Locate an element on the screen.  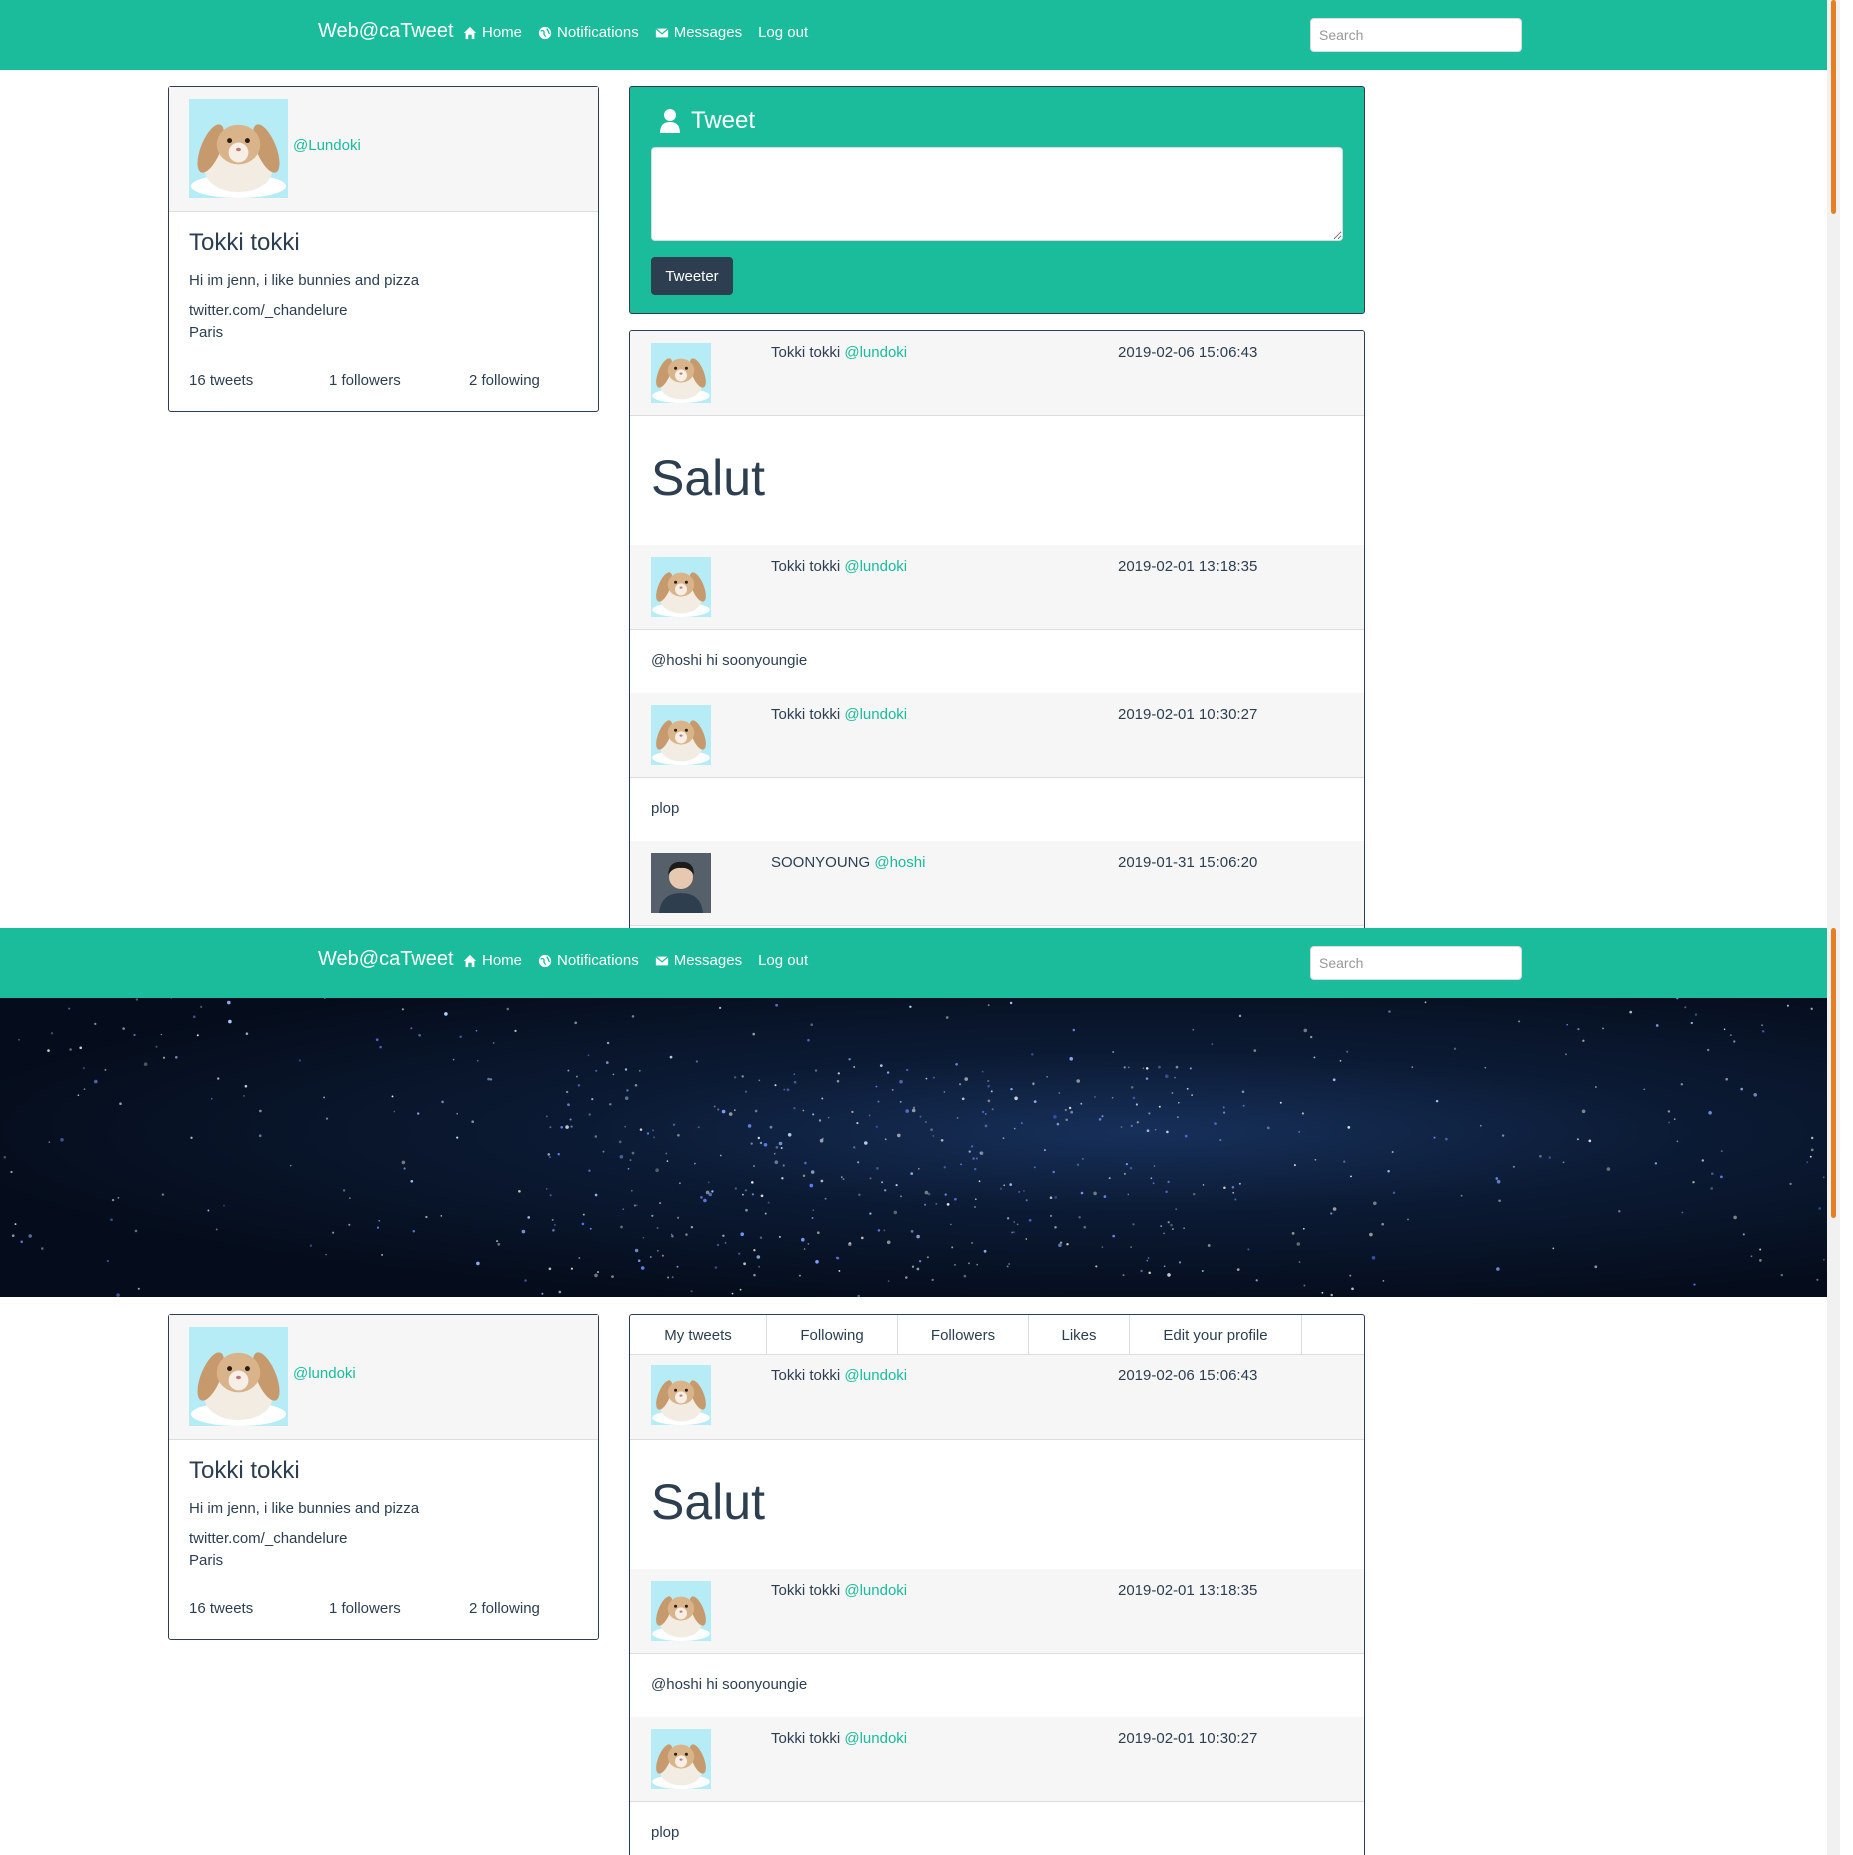
author-name: Tokki tokki is located at coordinates (806, 352).